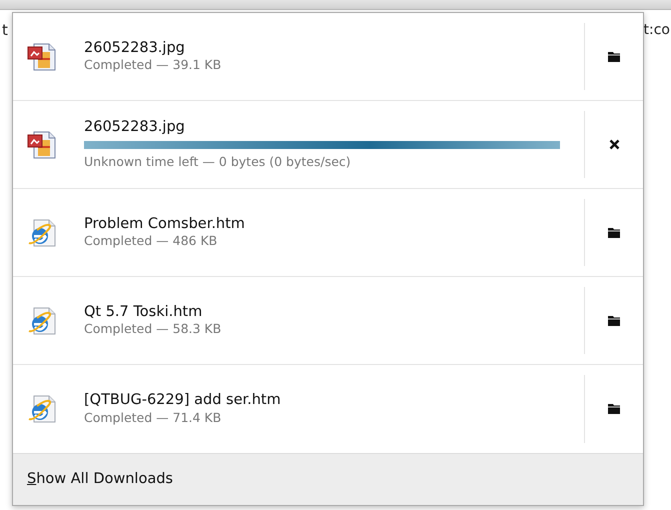  What do you see at coordinates (153, 329) in the screenshot?
I see `download-status: Completed — 58.3 KB` at bounding box center [153, 329].